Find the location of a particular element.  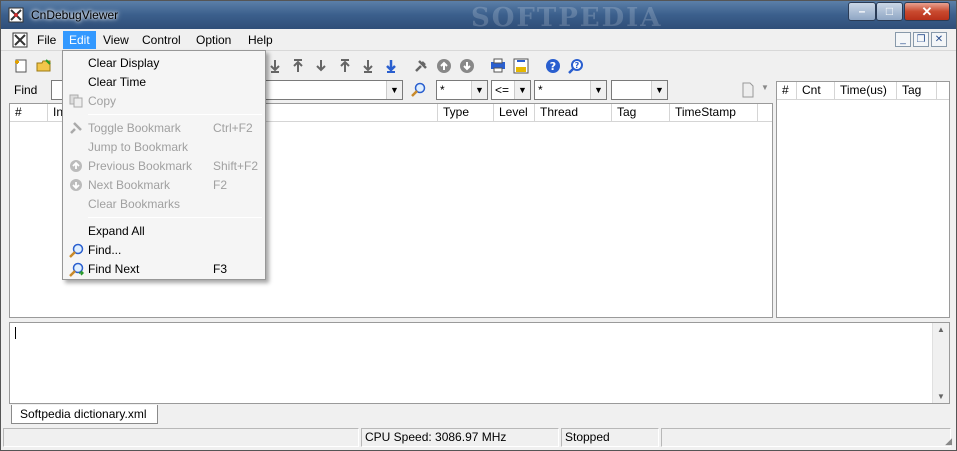

arrow-up-top-icon is located at coordinates (345, 66).